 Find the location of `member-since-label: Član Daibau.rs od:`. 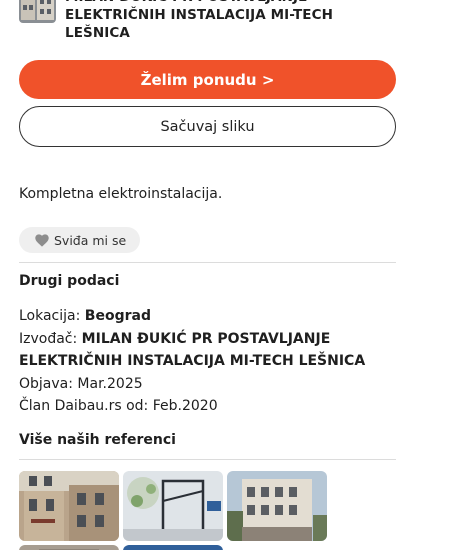

member-since-label: Član Daibau.rs od: is located at coordinates (84, 406).